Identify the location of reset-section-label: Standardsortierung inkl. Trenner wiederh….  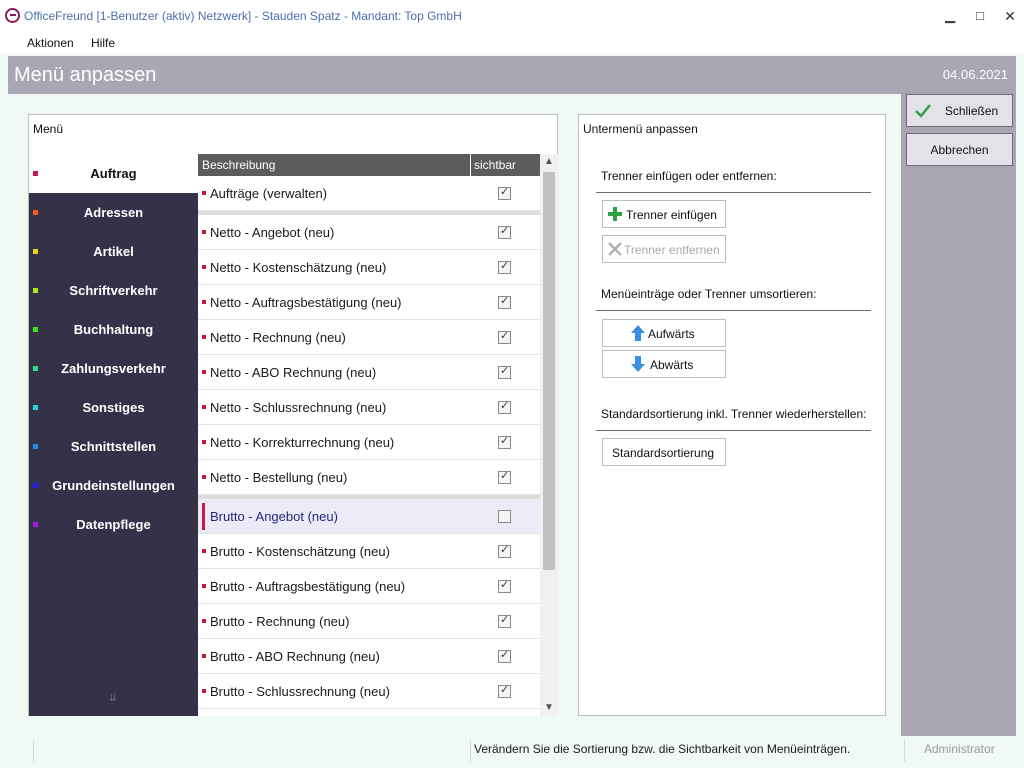
(734, 414).